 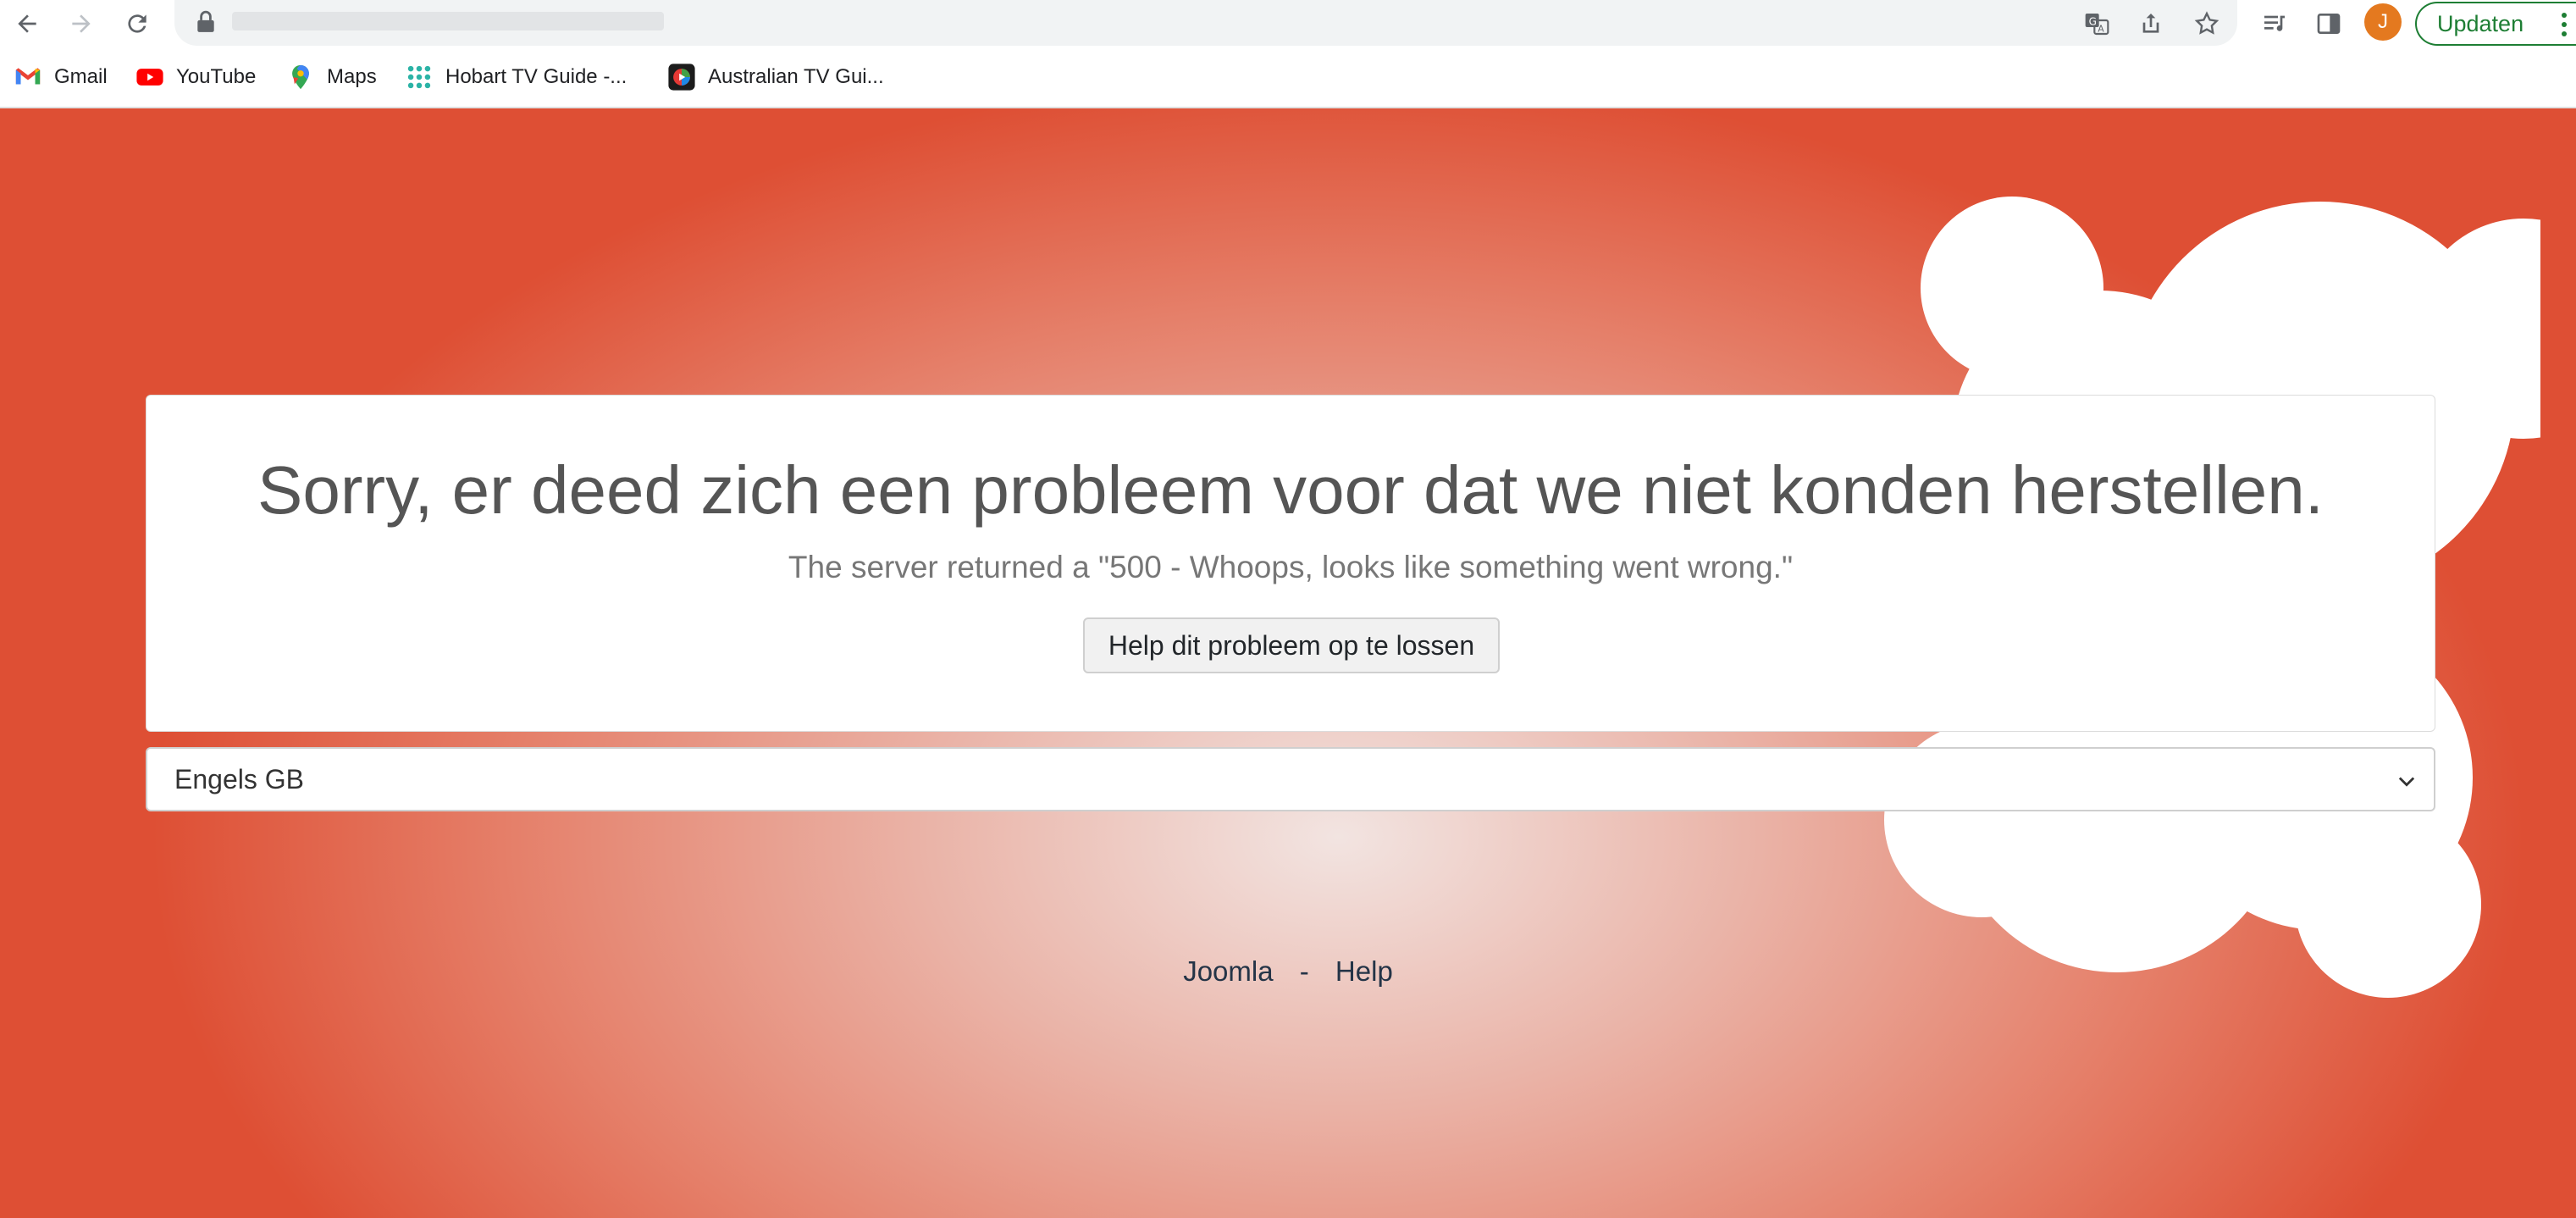 I want to click on translate-button: GA, so click(x=2097, y=24).